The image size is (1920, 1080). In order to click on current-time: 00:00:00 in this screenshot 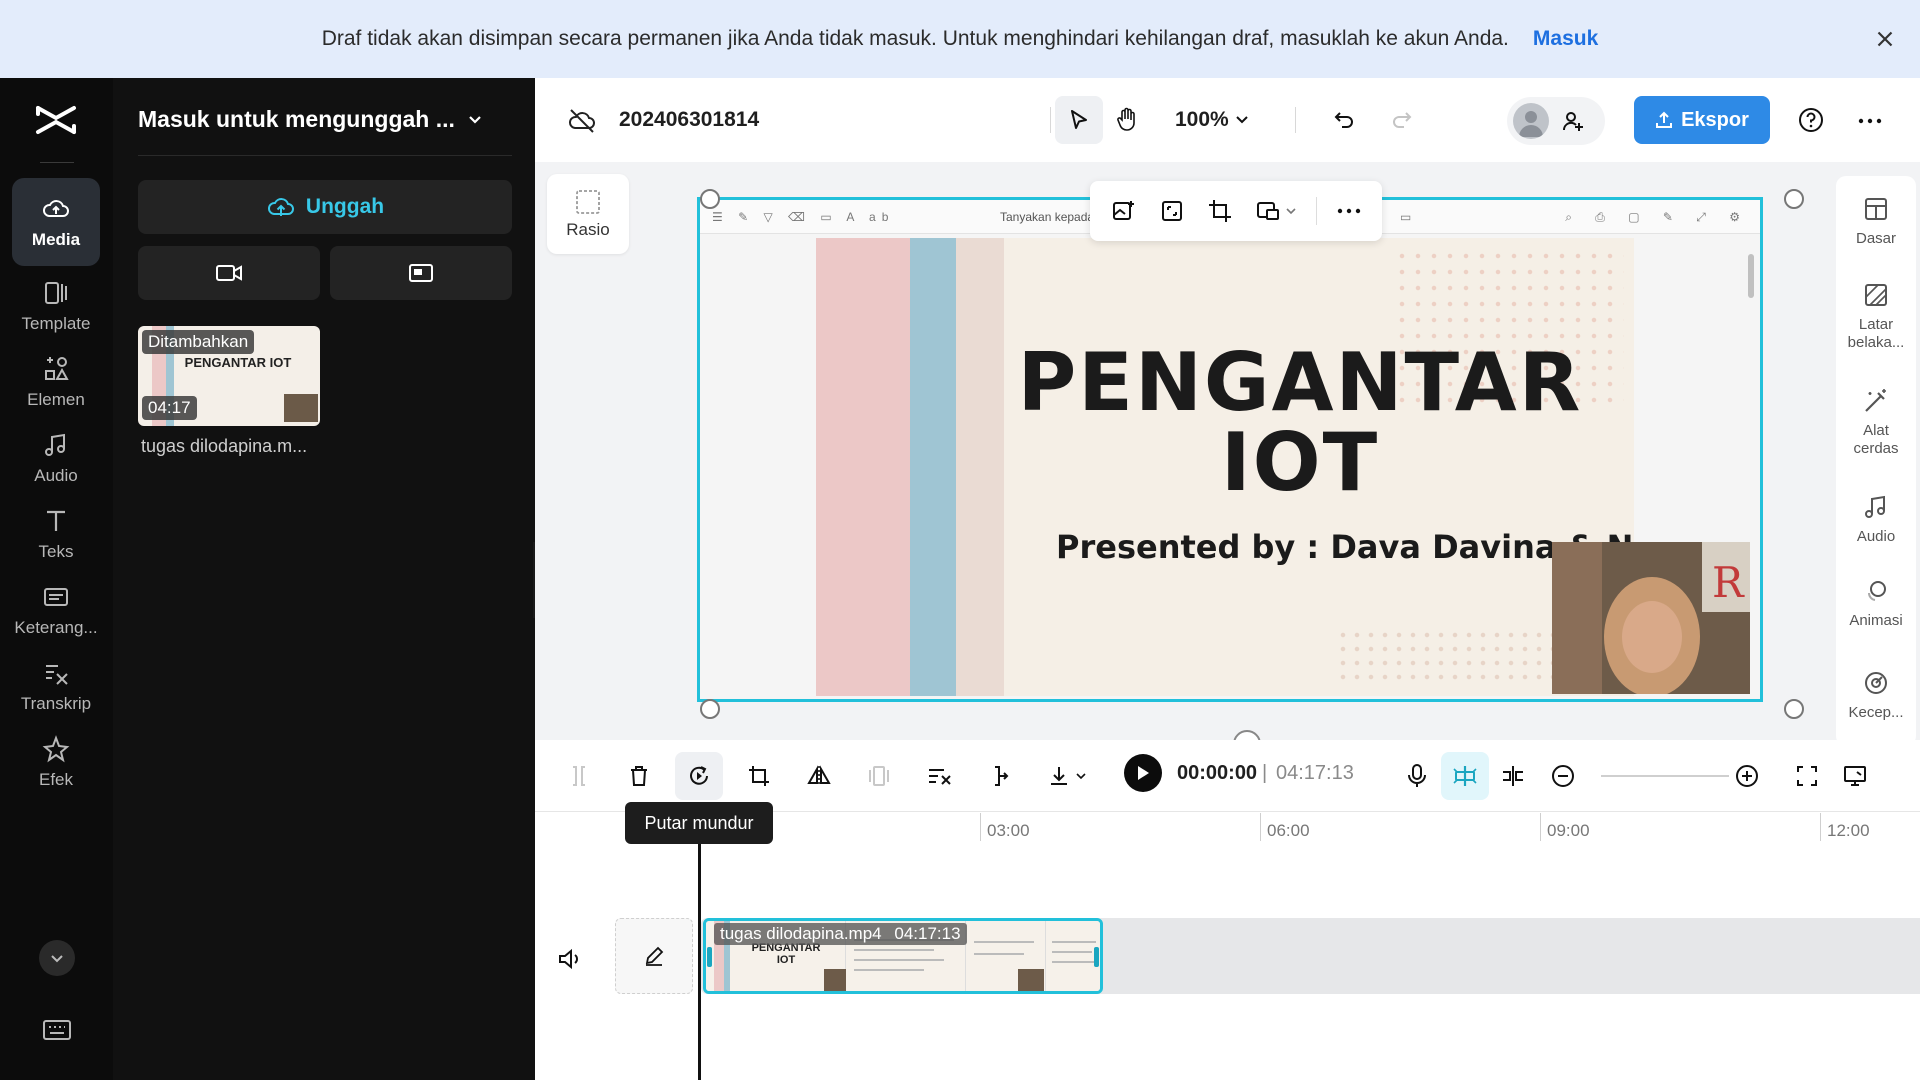, I will do `click(1217, 773)`.